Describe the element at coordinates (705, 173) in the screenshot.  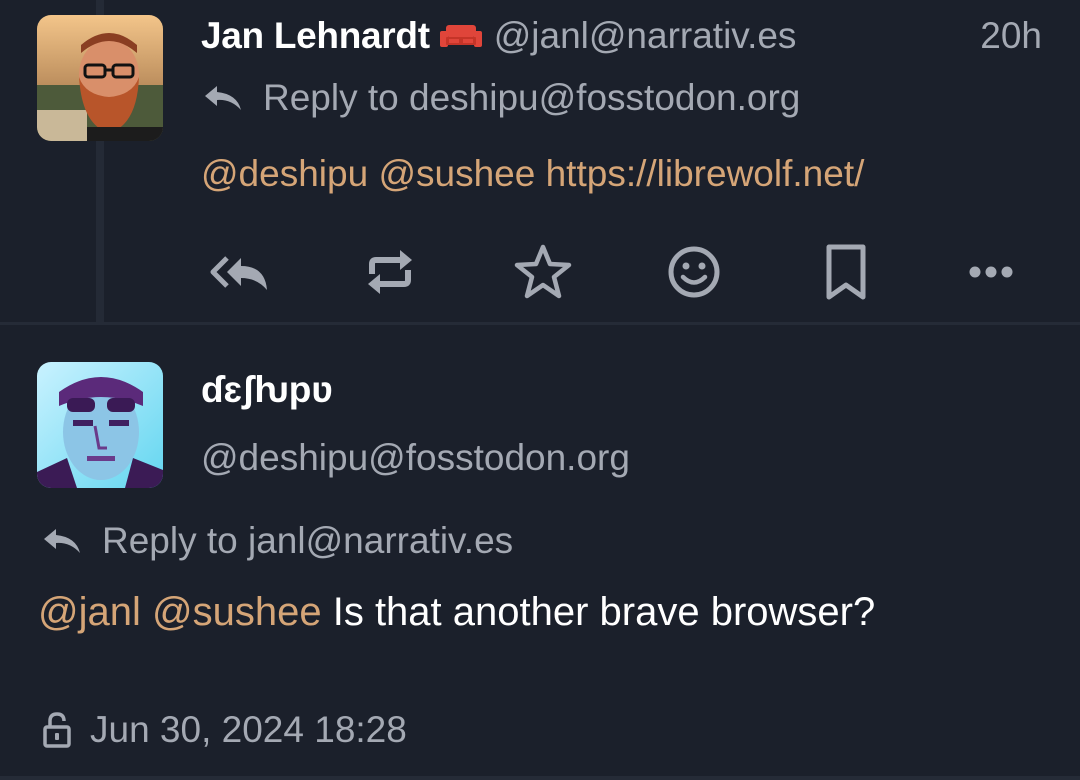
I see `url-link: https://librewolf.net/` at that location.